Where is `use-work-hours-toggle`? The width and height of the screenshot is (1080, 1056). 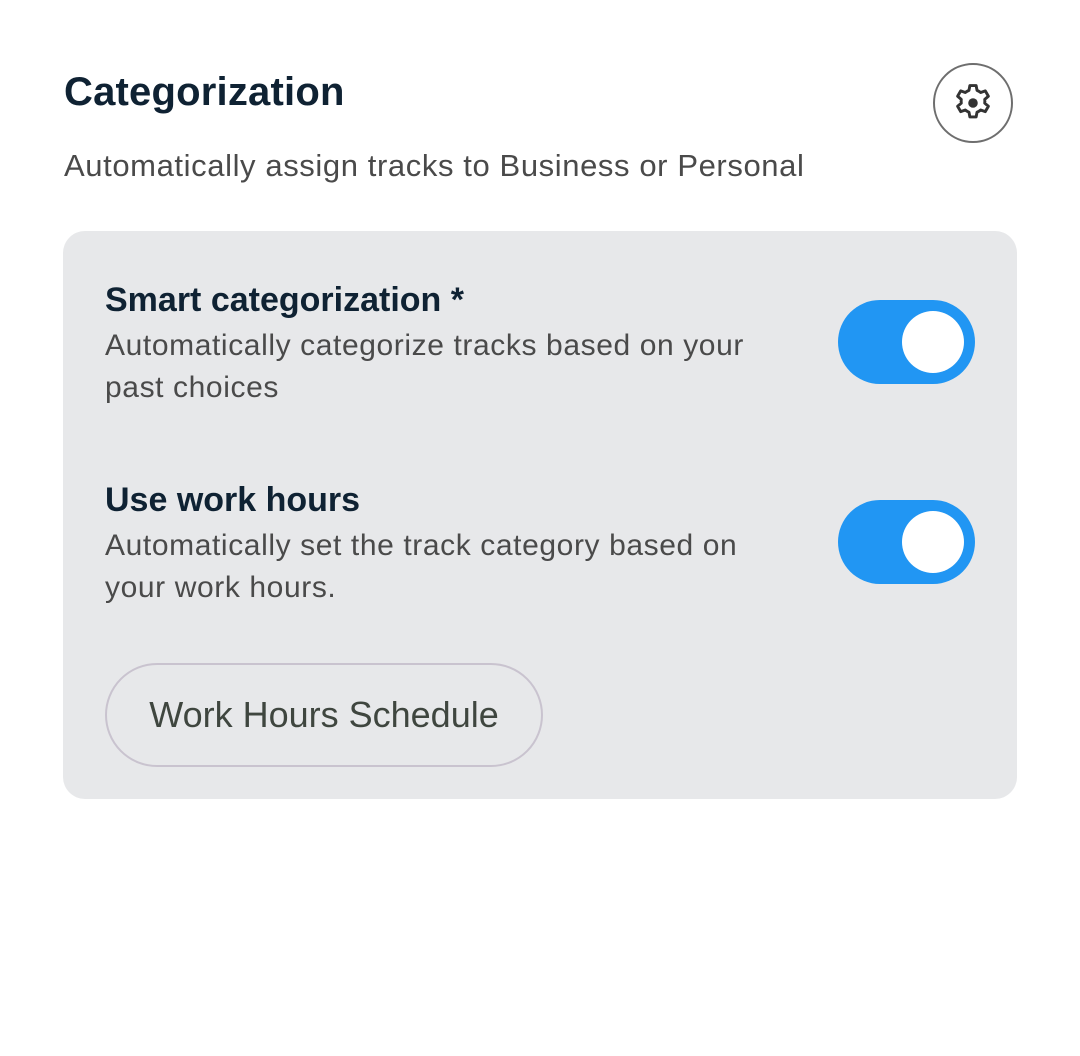
use-work-hours-toggle is located at coordinates (906, 542).